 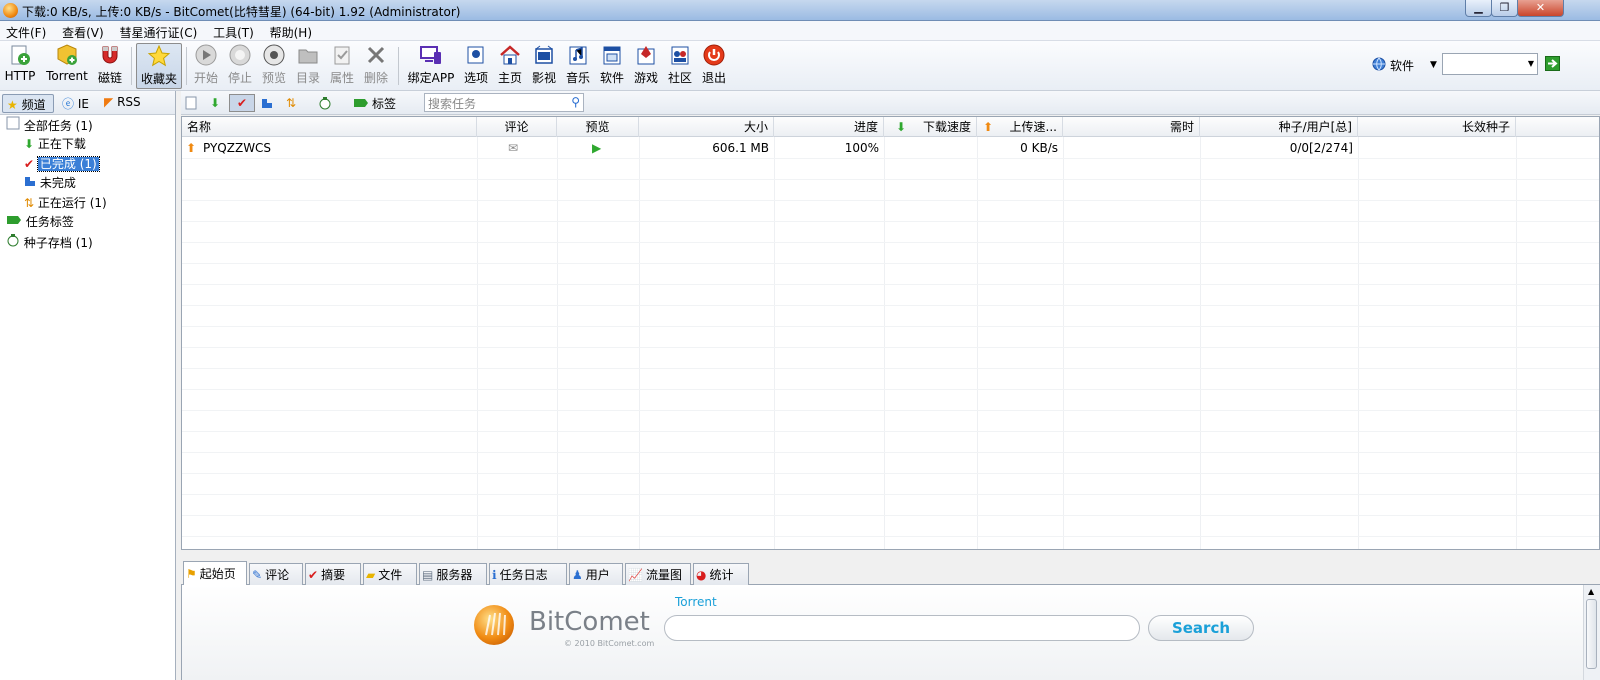 I want to click on software-button: 软件, so click(x=612, y=66).